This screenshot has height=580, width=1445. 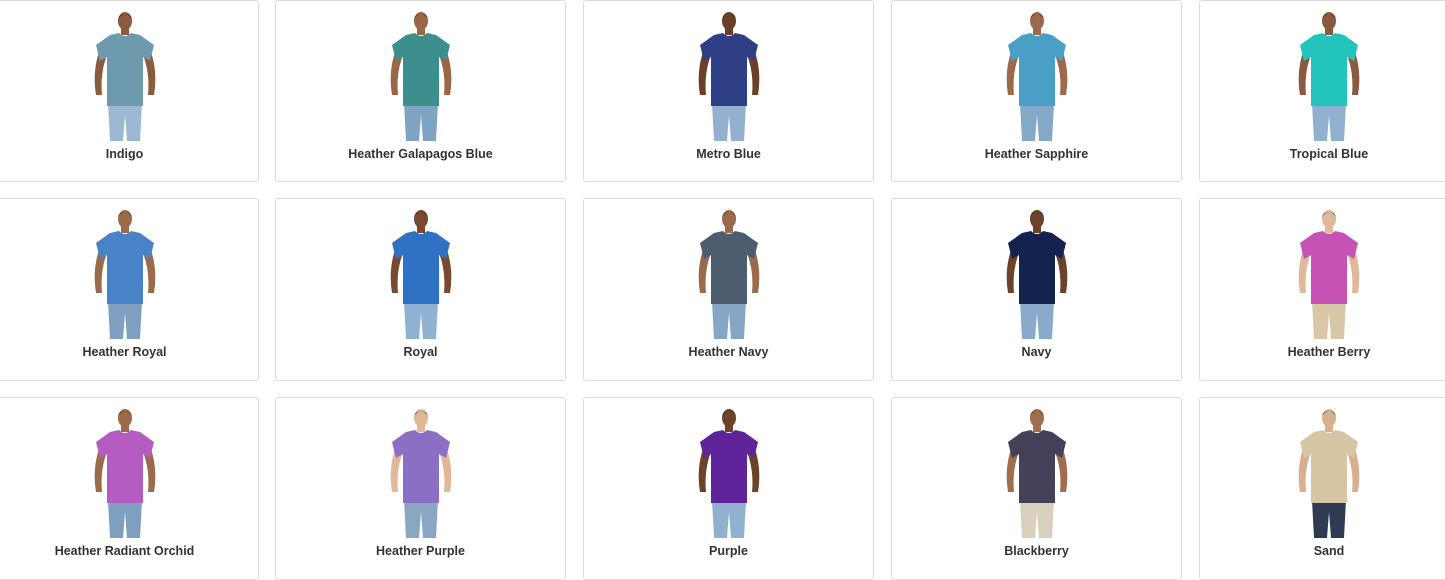 I want to click on color-name-label: Sand, so click(x=1329, y=551).